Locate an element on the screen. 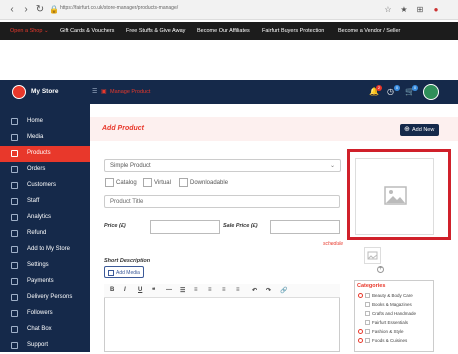 This screenshot has width=458, height=354. gift-cards-link: Gift Cards & Vouchers is located at coordinates (87, 31).